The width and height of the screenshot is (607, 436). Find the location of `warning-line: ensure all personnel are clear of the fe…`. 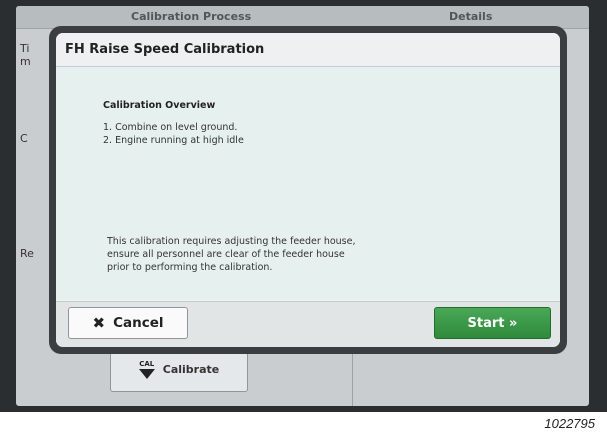

warning-line: ensure all personnel are clear of the fe… is located at coordinates (226, 254).